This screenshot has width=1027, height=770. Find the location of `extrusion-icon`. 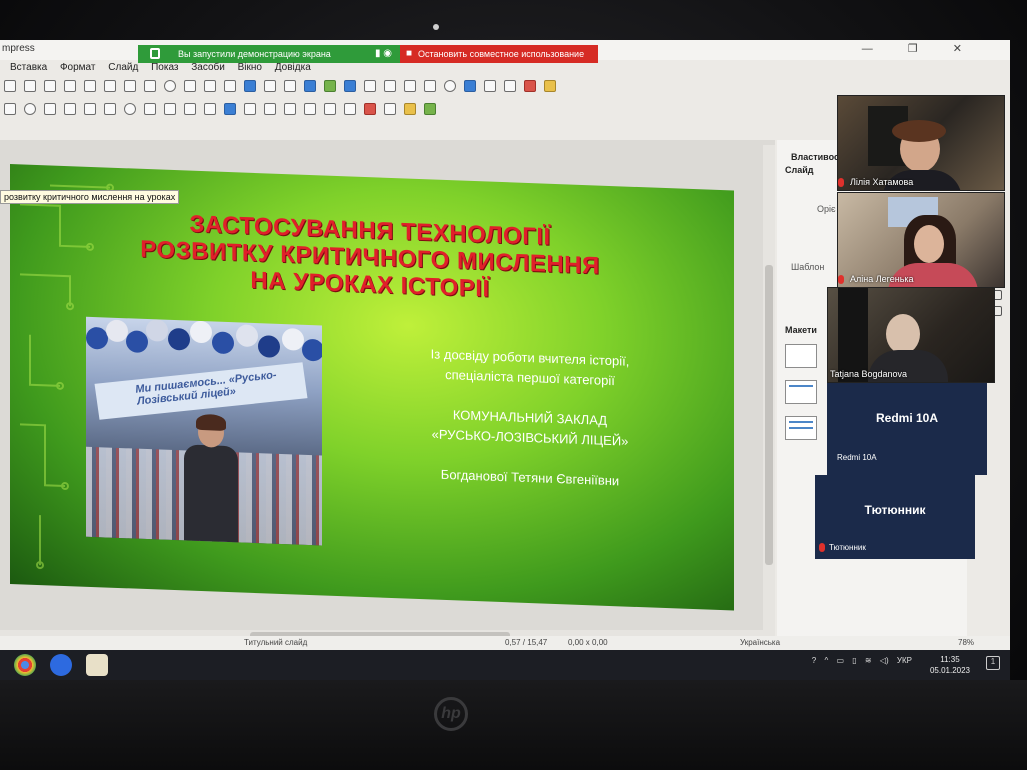

extrusion-icon is located at coordinates (430, 109).